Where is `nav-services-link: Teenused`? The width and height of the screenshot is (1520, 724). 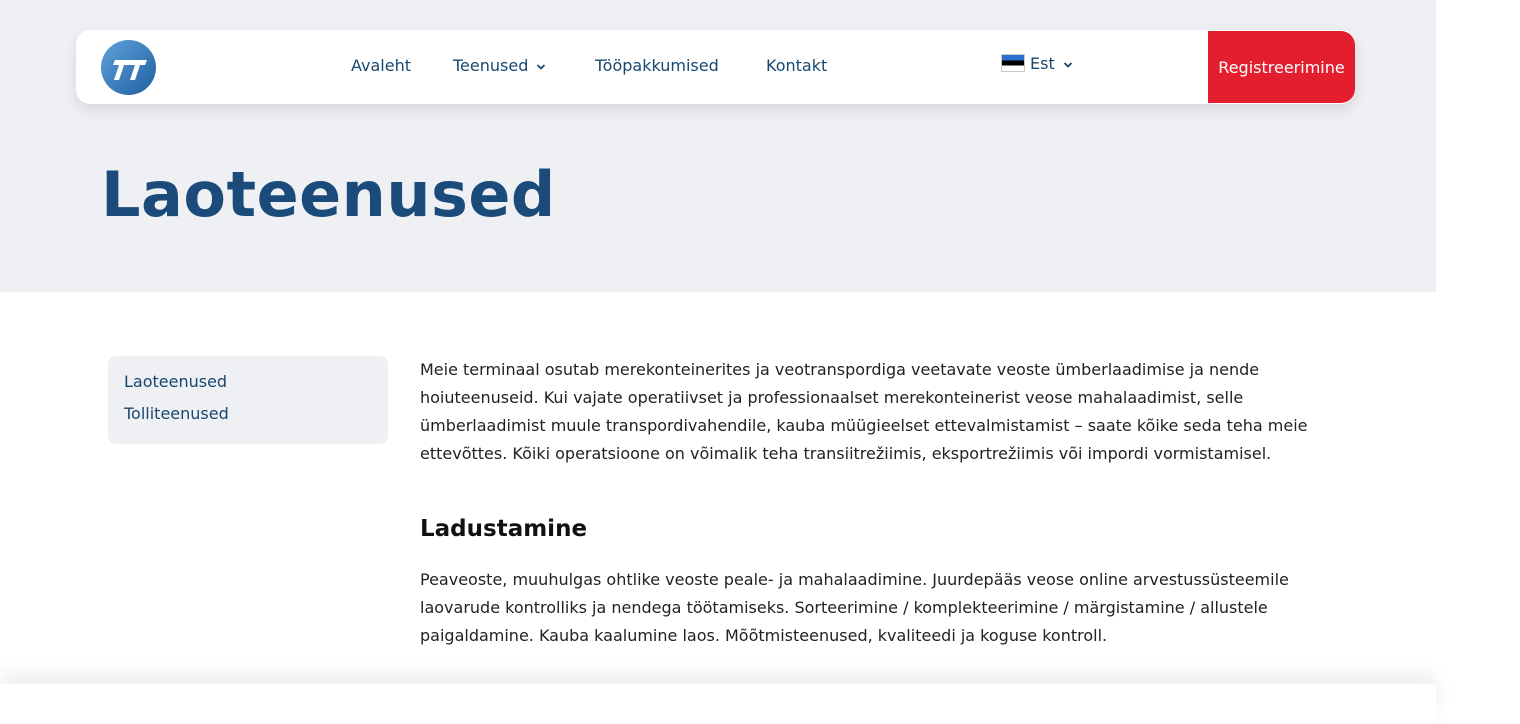
nav-services-link: Teenused is located at coordinates (499, 65).